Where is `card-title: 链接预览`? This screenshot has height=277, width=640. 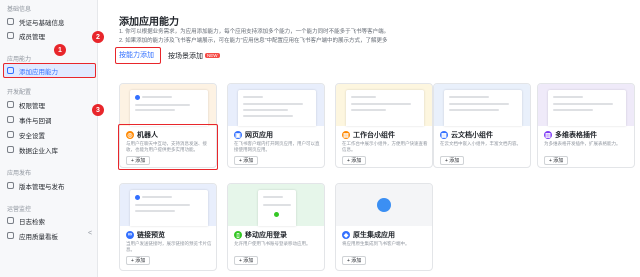 card-title: 链接预览 is located at coordinates (151, 235).